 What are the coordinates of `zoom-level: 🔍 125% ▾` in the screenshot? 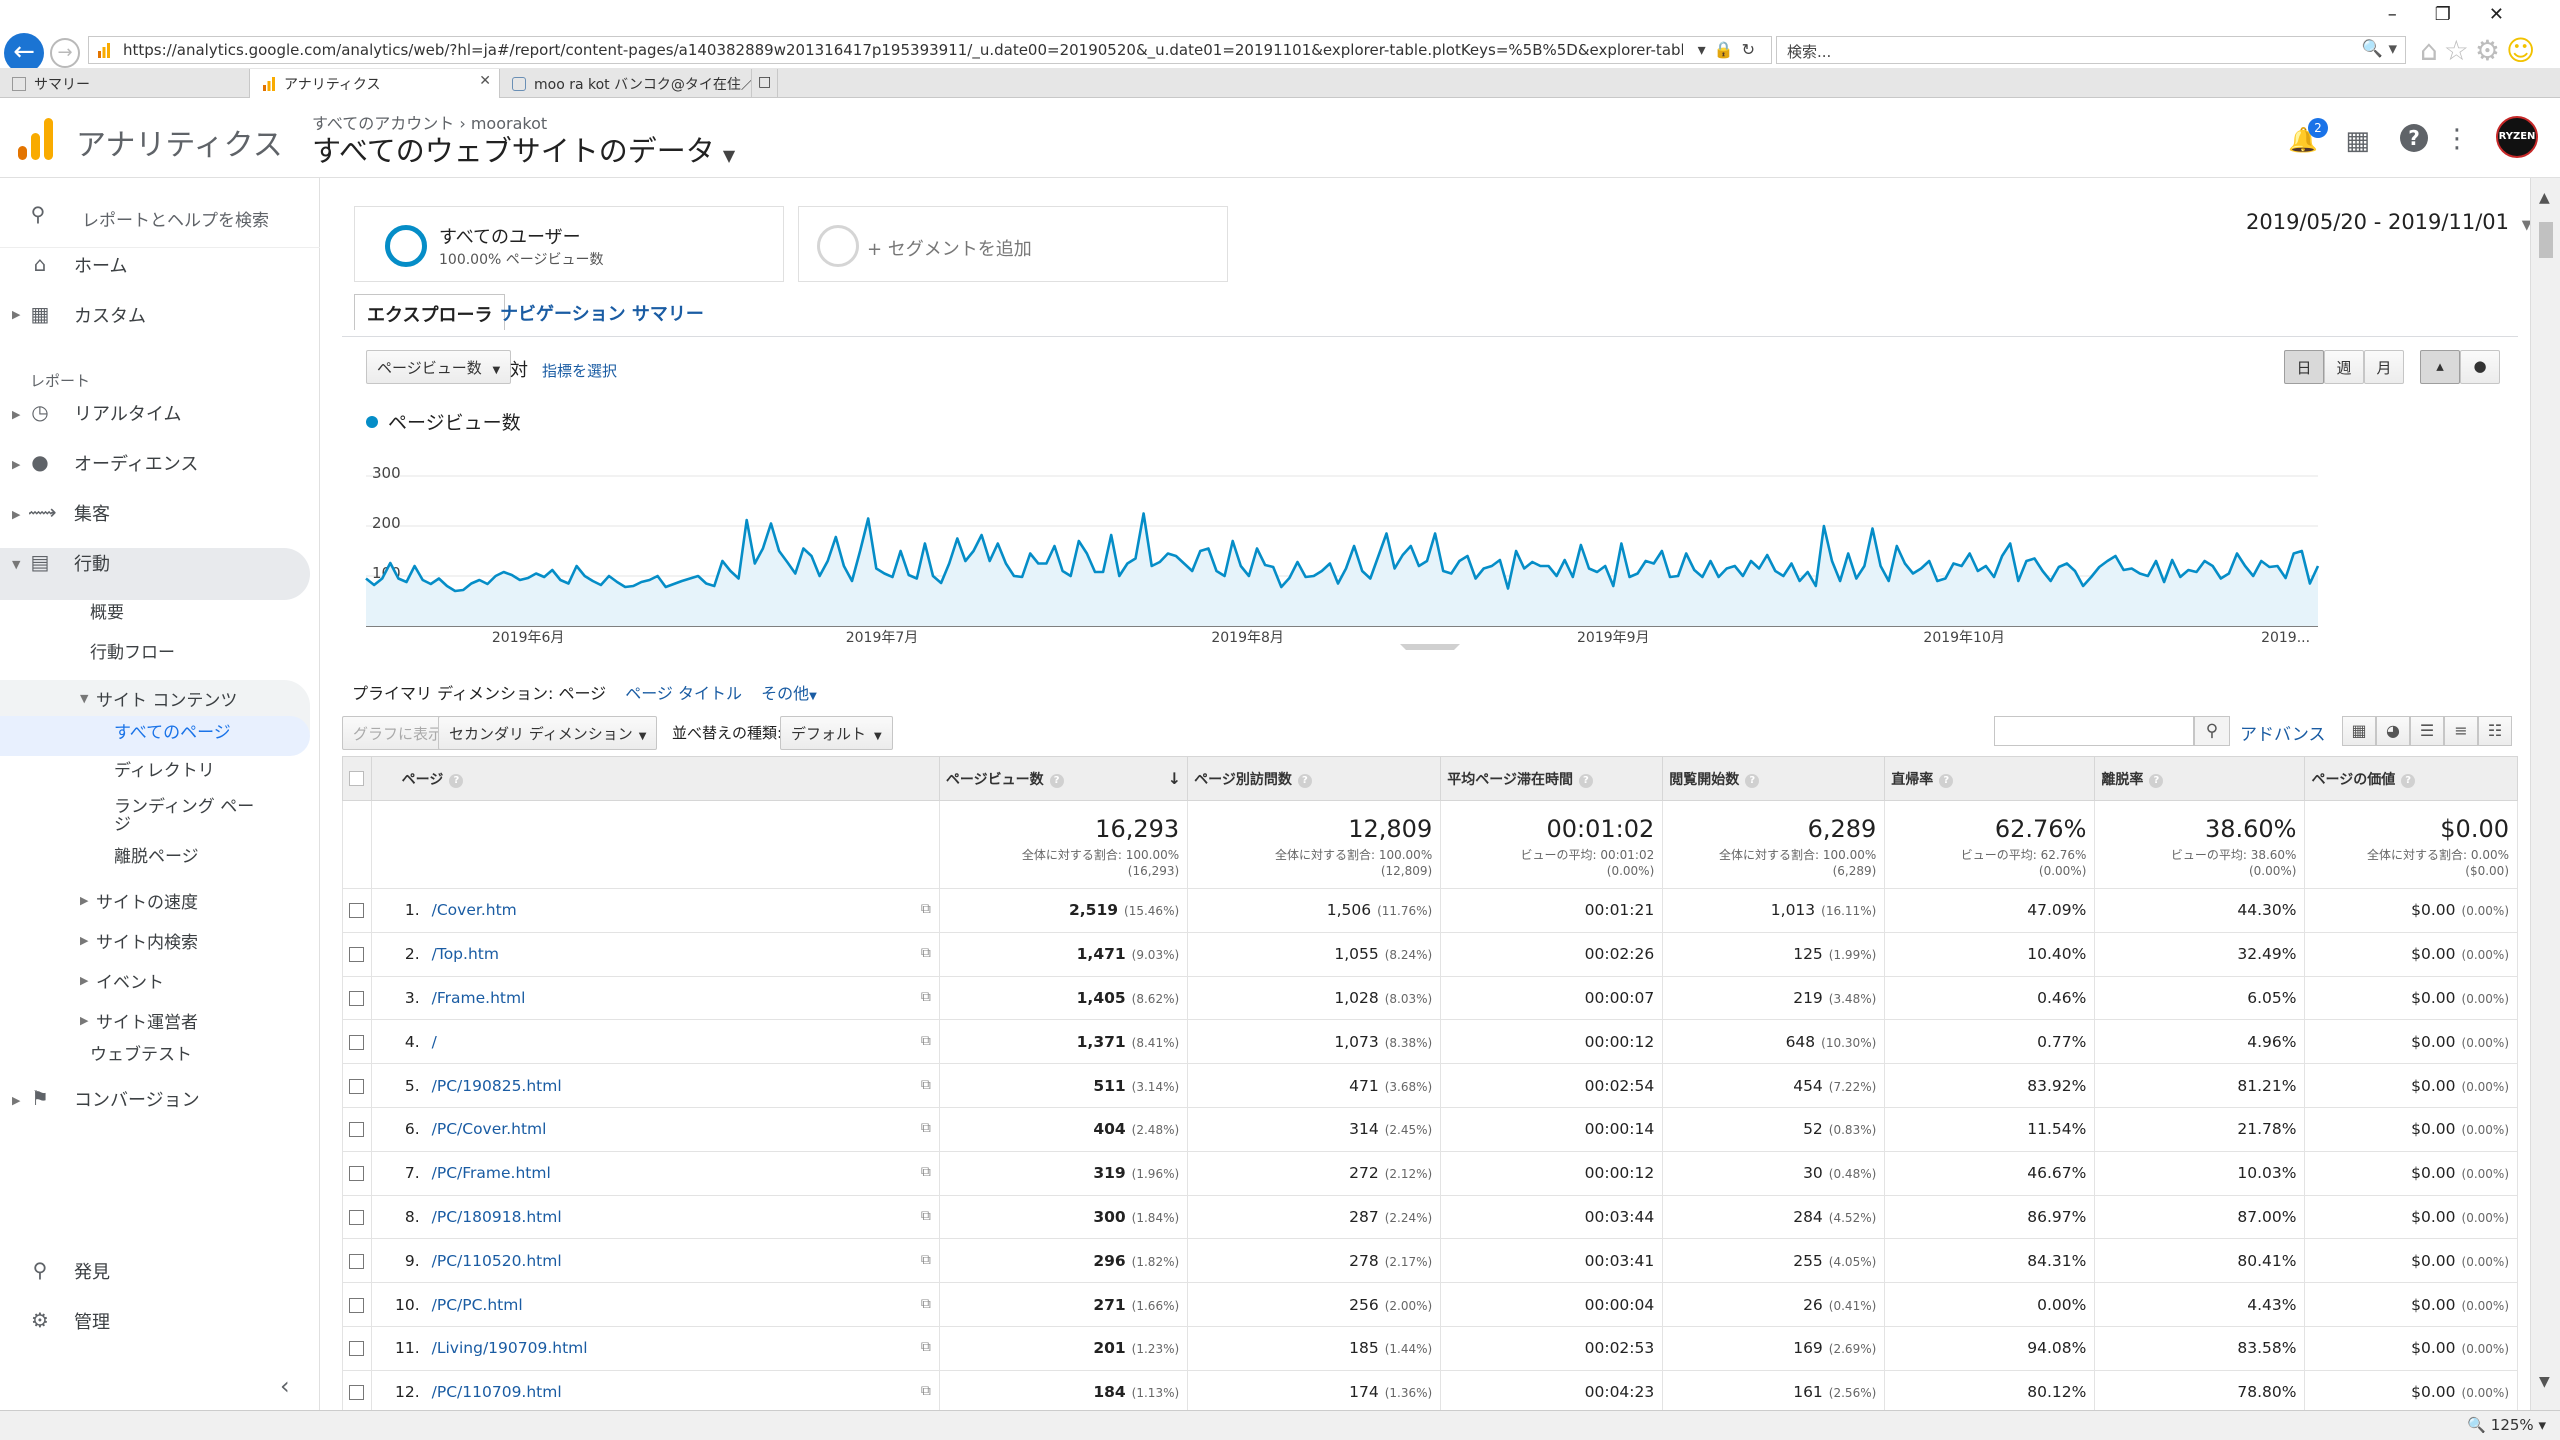 It's located at (2506, 1425).